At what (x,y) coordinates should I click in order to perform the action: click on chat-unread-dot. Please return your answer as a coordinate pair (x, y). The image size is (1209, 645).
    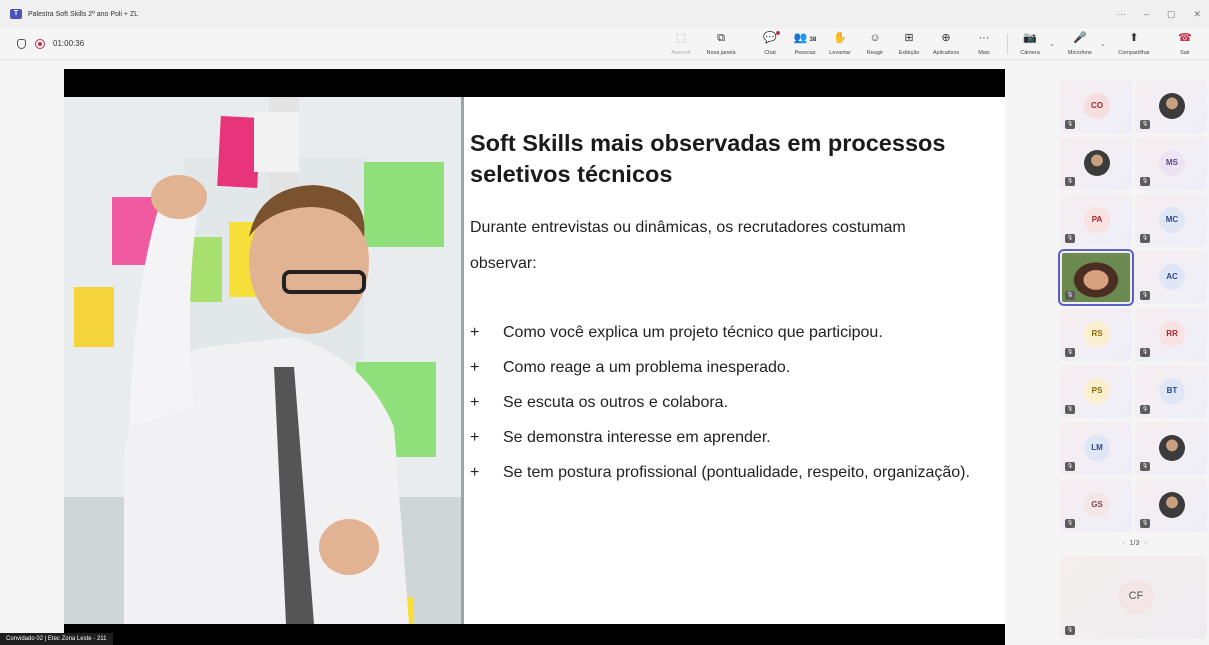
    Looking at the image, I should click on (777, 33).